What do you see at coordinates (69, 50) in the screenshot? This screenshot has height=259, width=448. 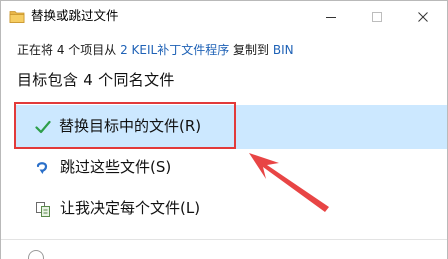 I see `copy-info-prefix: 正在将 4 个项目从` at bounding box center [69, 50].